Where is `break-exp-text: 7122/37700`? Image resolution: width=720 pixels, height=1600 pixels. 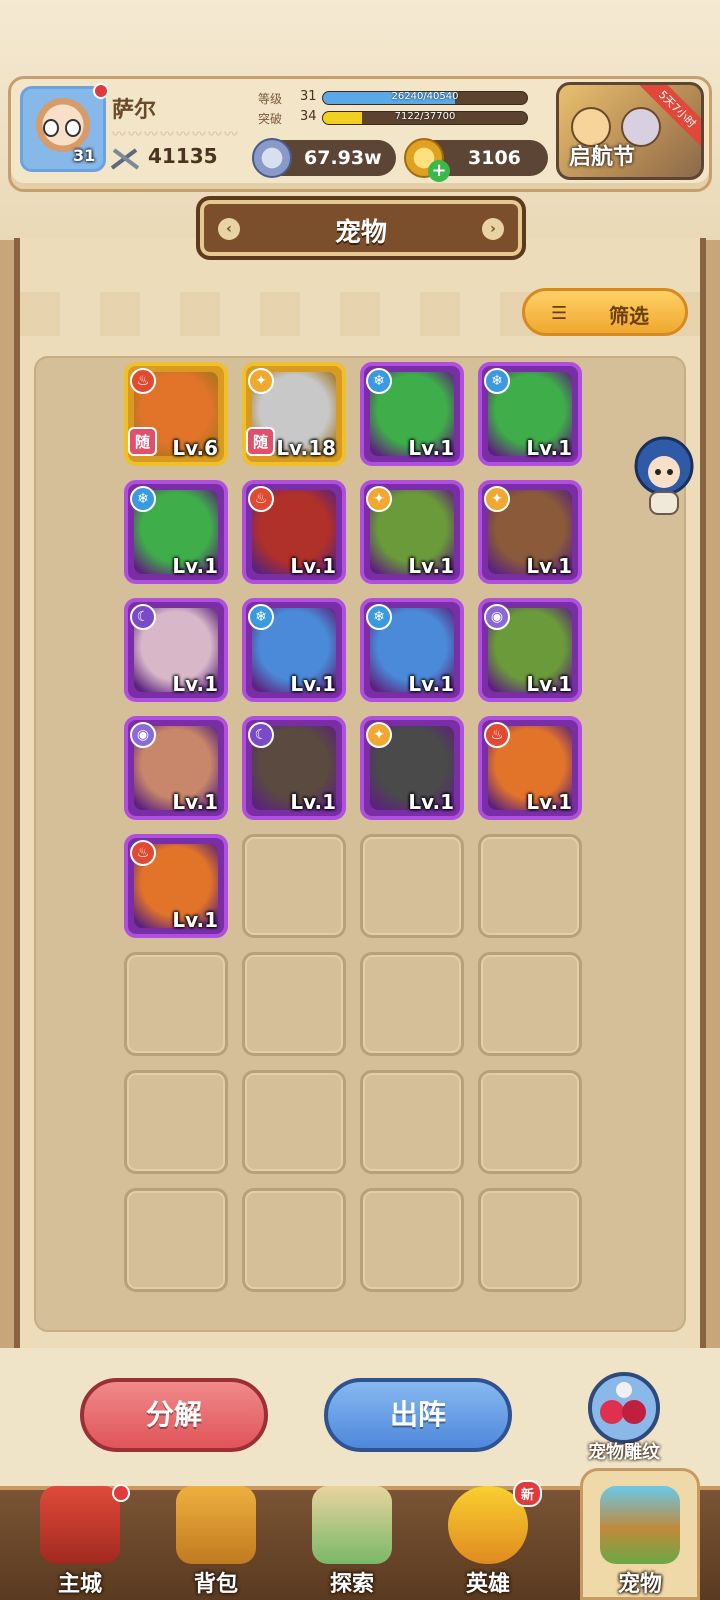 break-exp-text: 7122/37700 is located at coordinates (425, 116).